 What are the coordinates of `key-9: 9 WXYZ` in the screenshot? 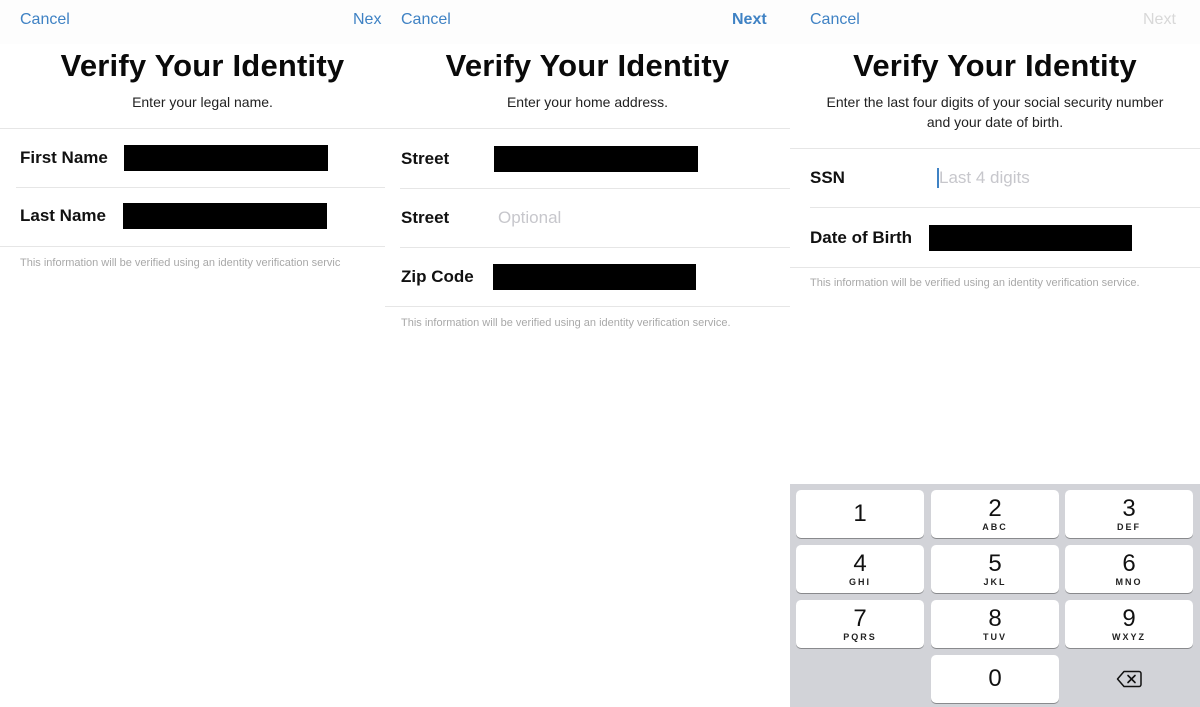 It's located at (1129, 624).